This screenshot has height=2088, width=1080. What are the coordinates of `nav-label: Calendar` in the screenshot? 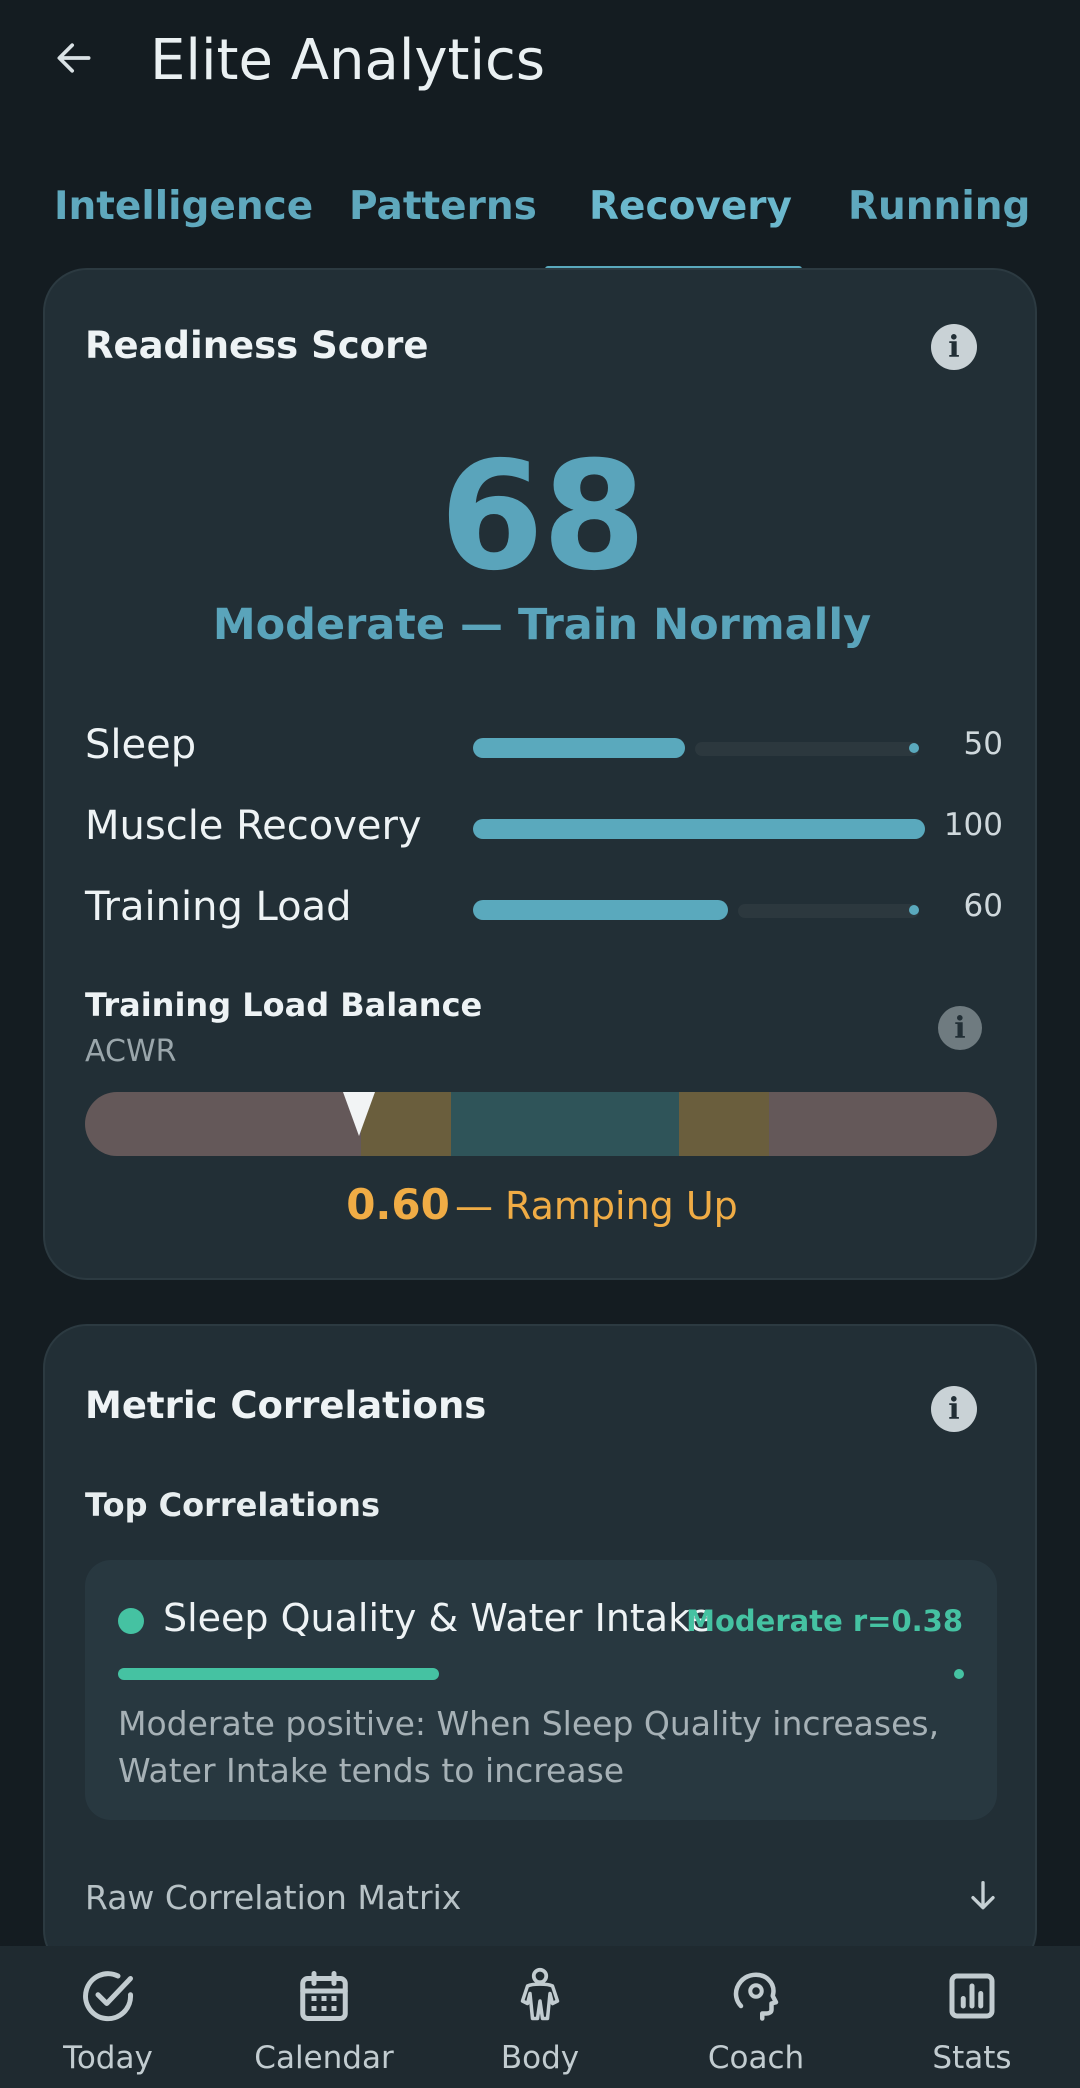 It's located at (324, 2058).